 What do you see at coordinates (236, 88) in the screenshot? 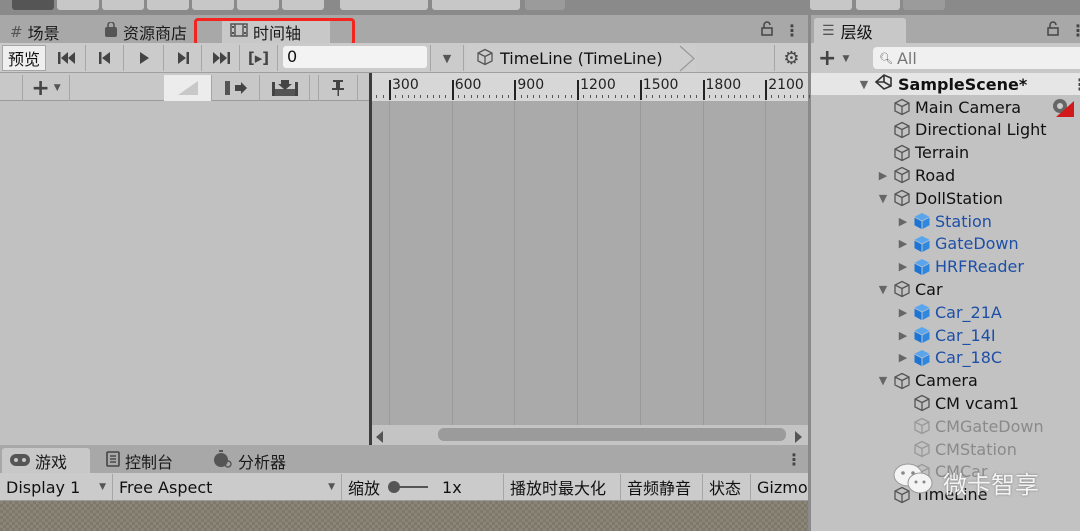
I see `clip-edit-mode-button` at bounding box center [236, 88].